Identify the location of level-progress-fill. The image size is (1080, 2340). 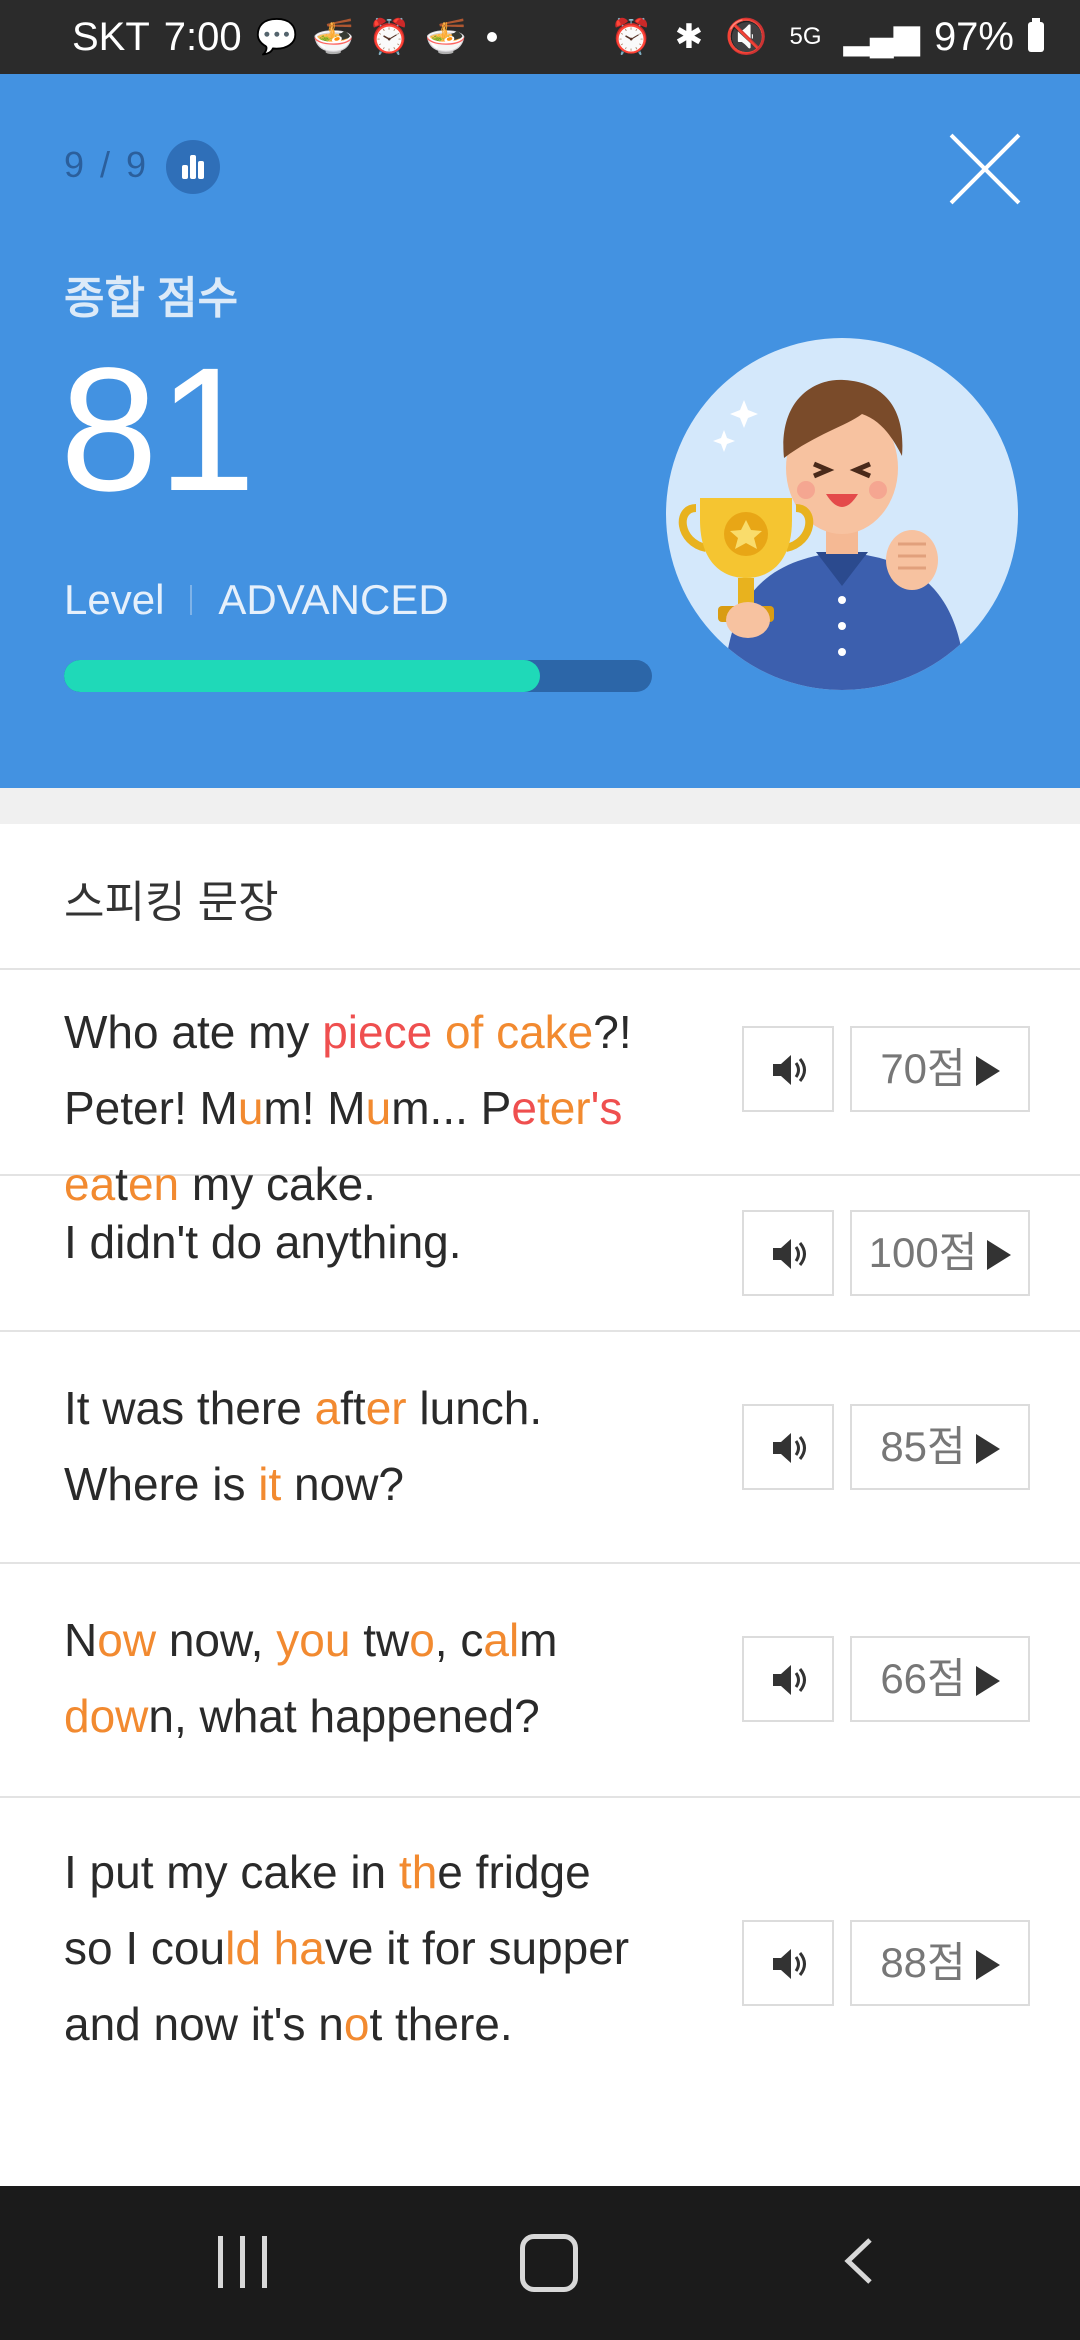
(302, 676).